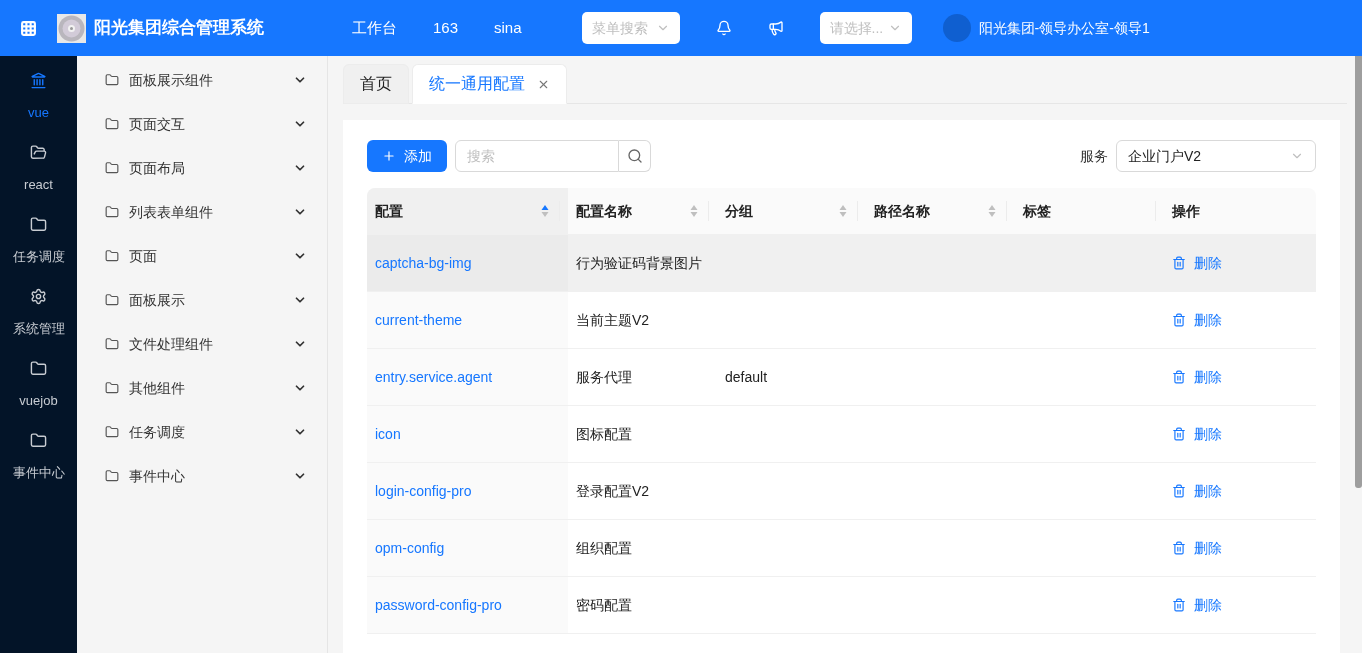 The height and width of the screenshot is (653, 1362). What do you see at coordinates (467, 211) in the screenshot?
I see `column-header: 配置` at bounding box center [467, 211].